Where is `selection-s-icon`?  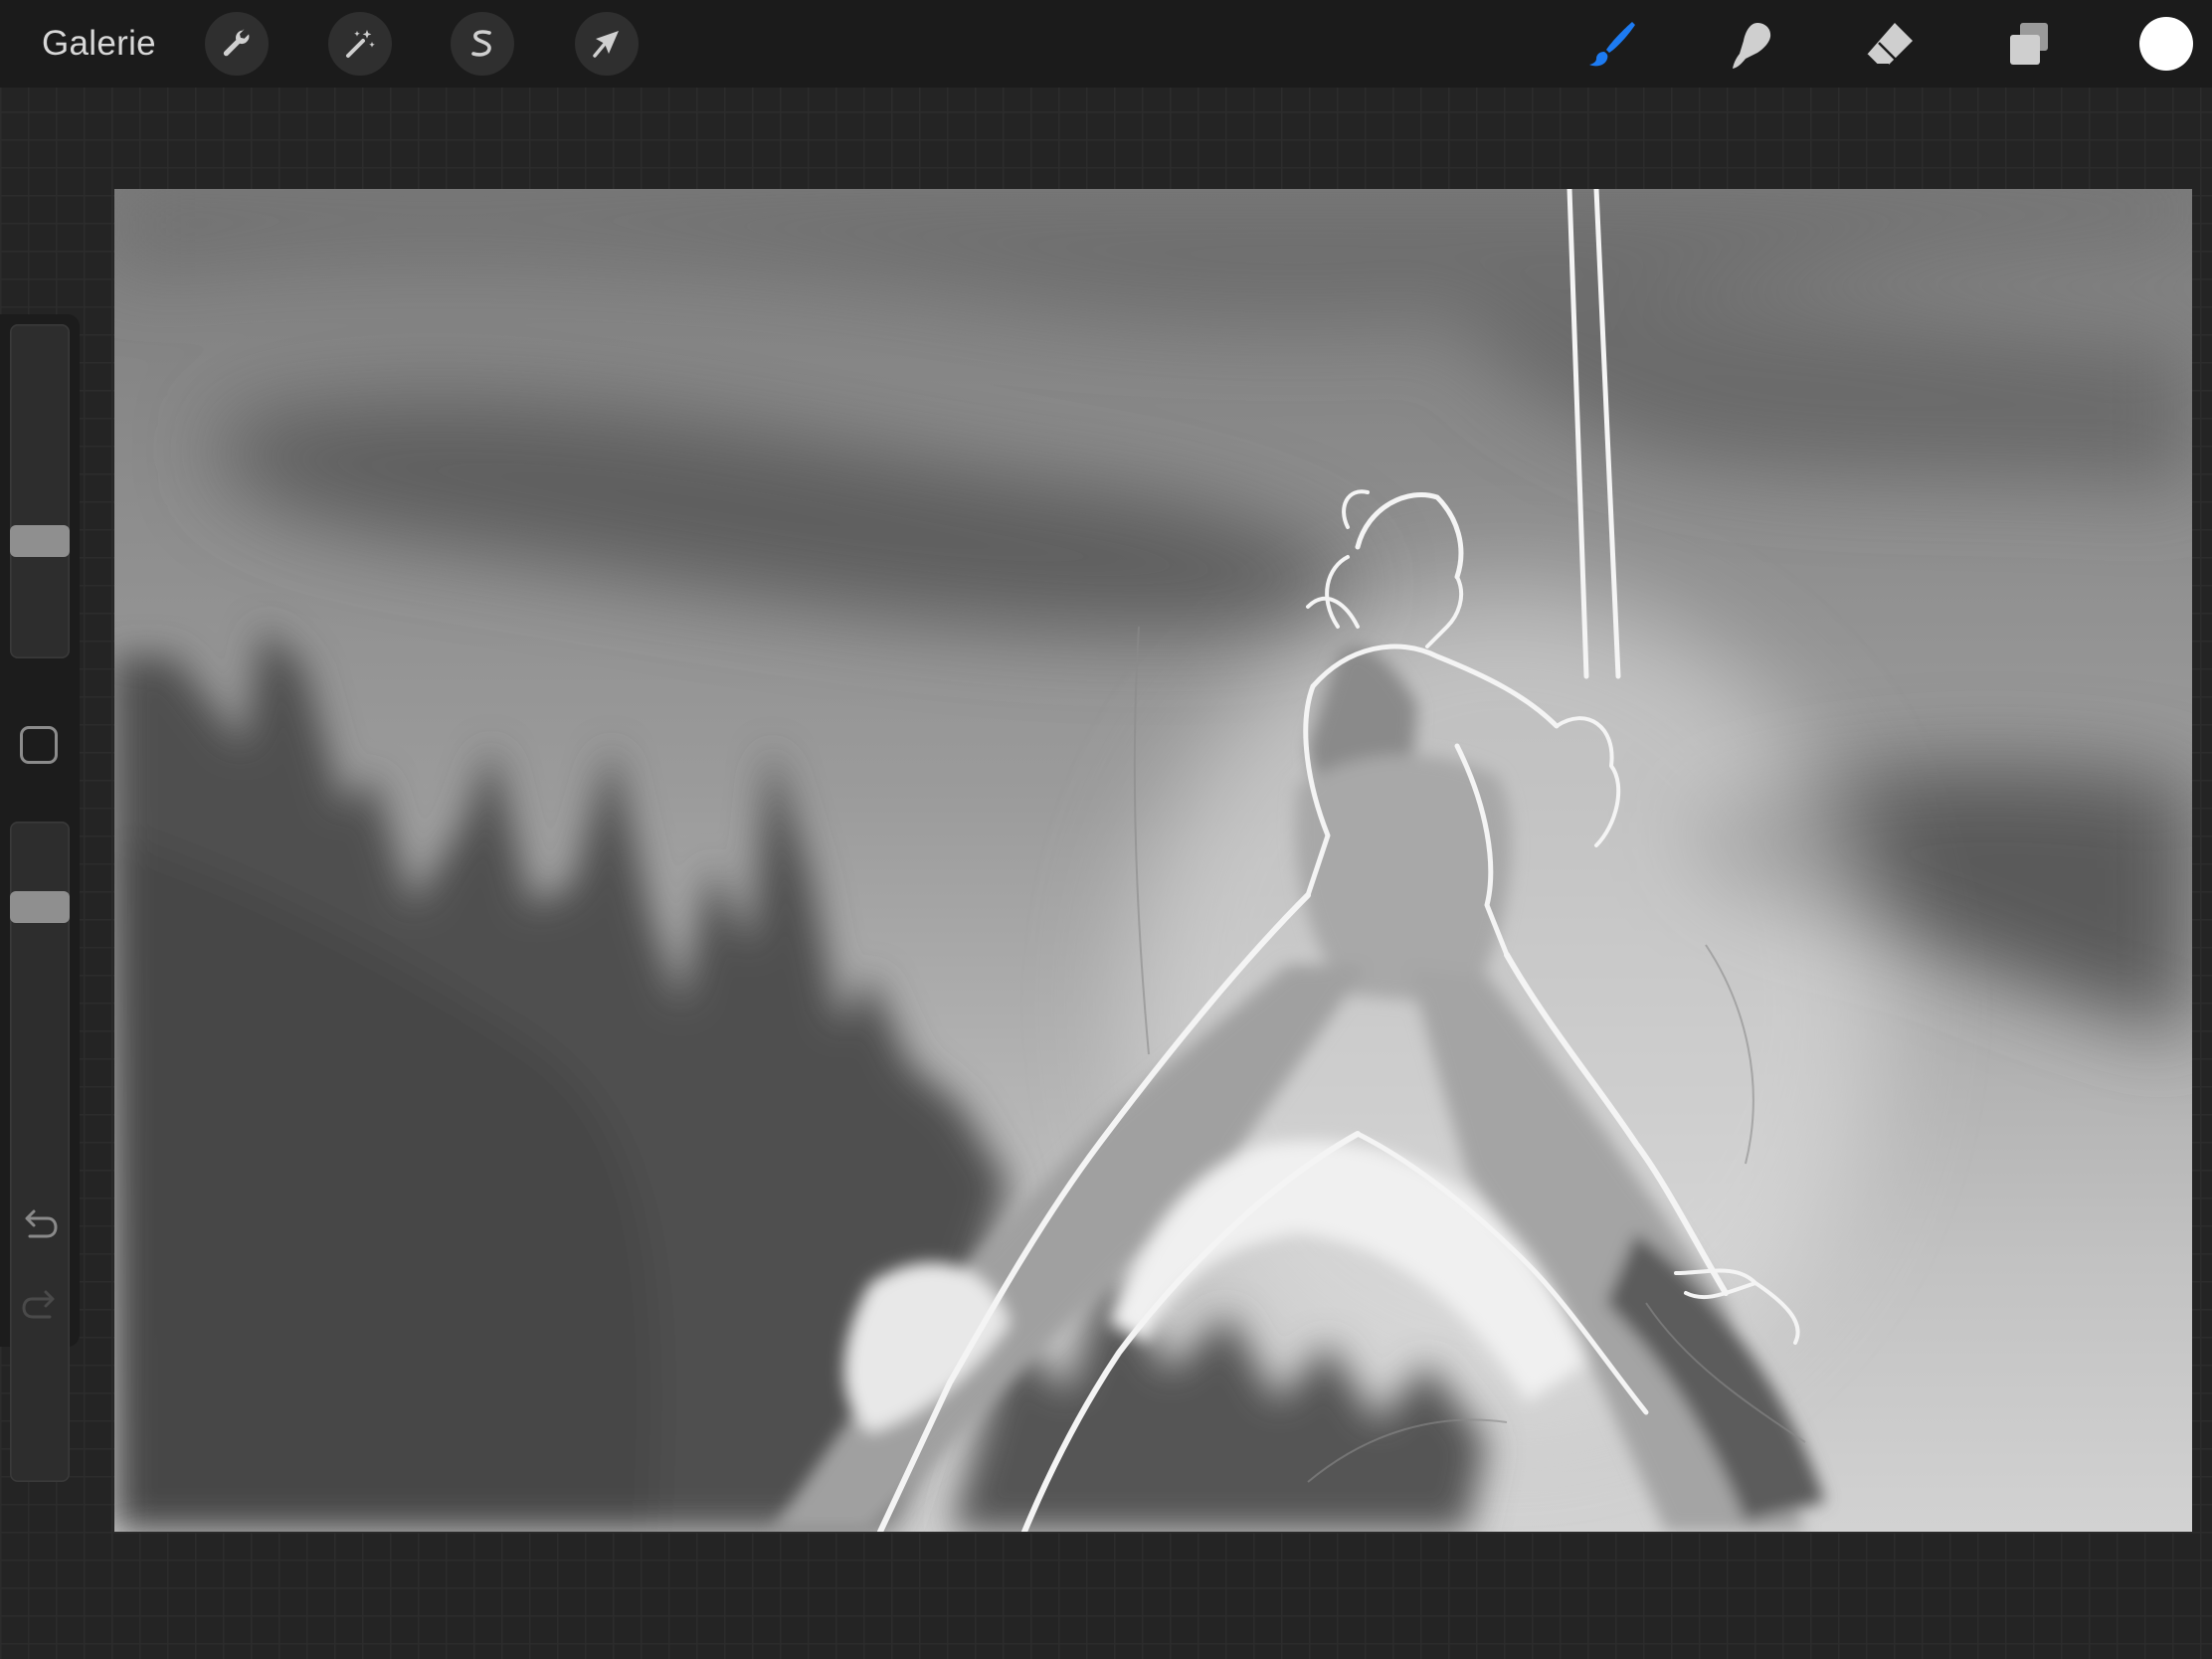
selection-s-icon is located at coordinates (481, 43).